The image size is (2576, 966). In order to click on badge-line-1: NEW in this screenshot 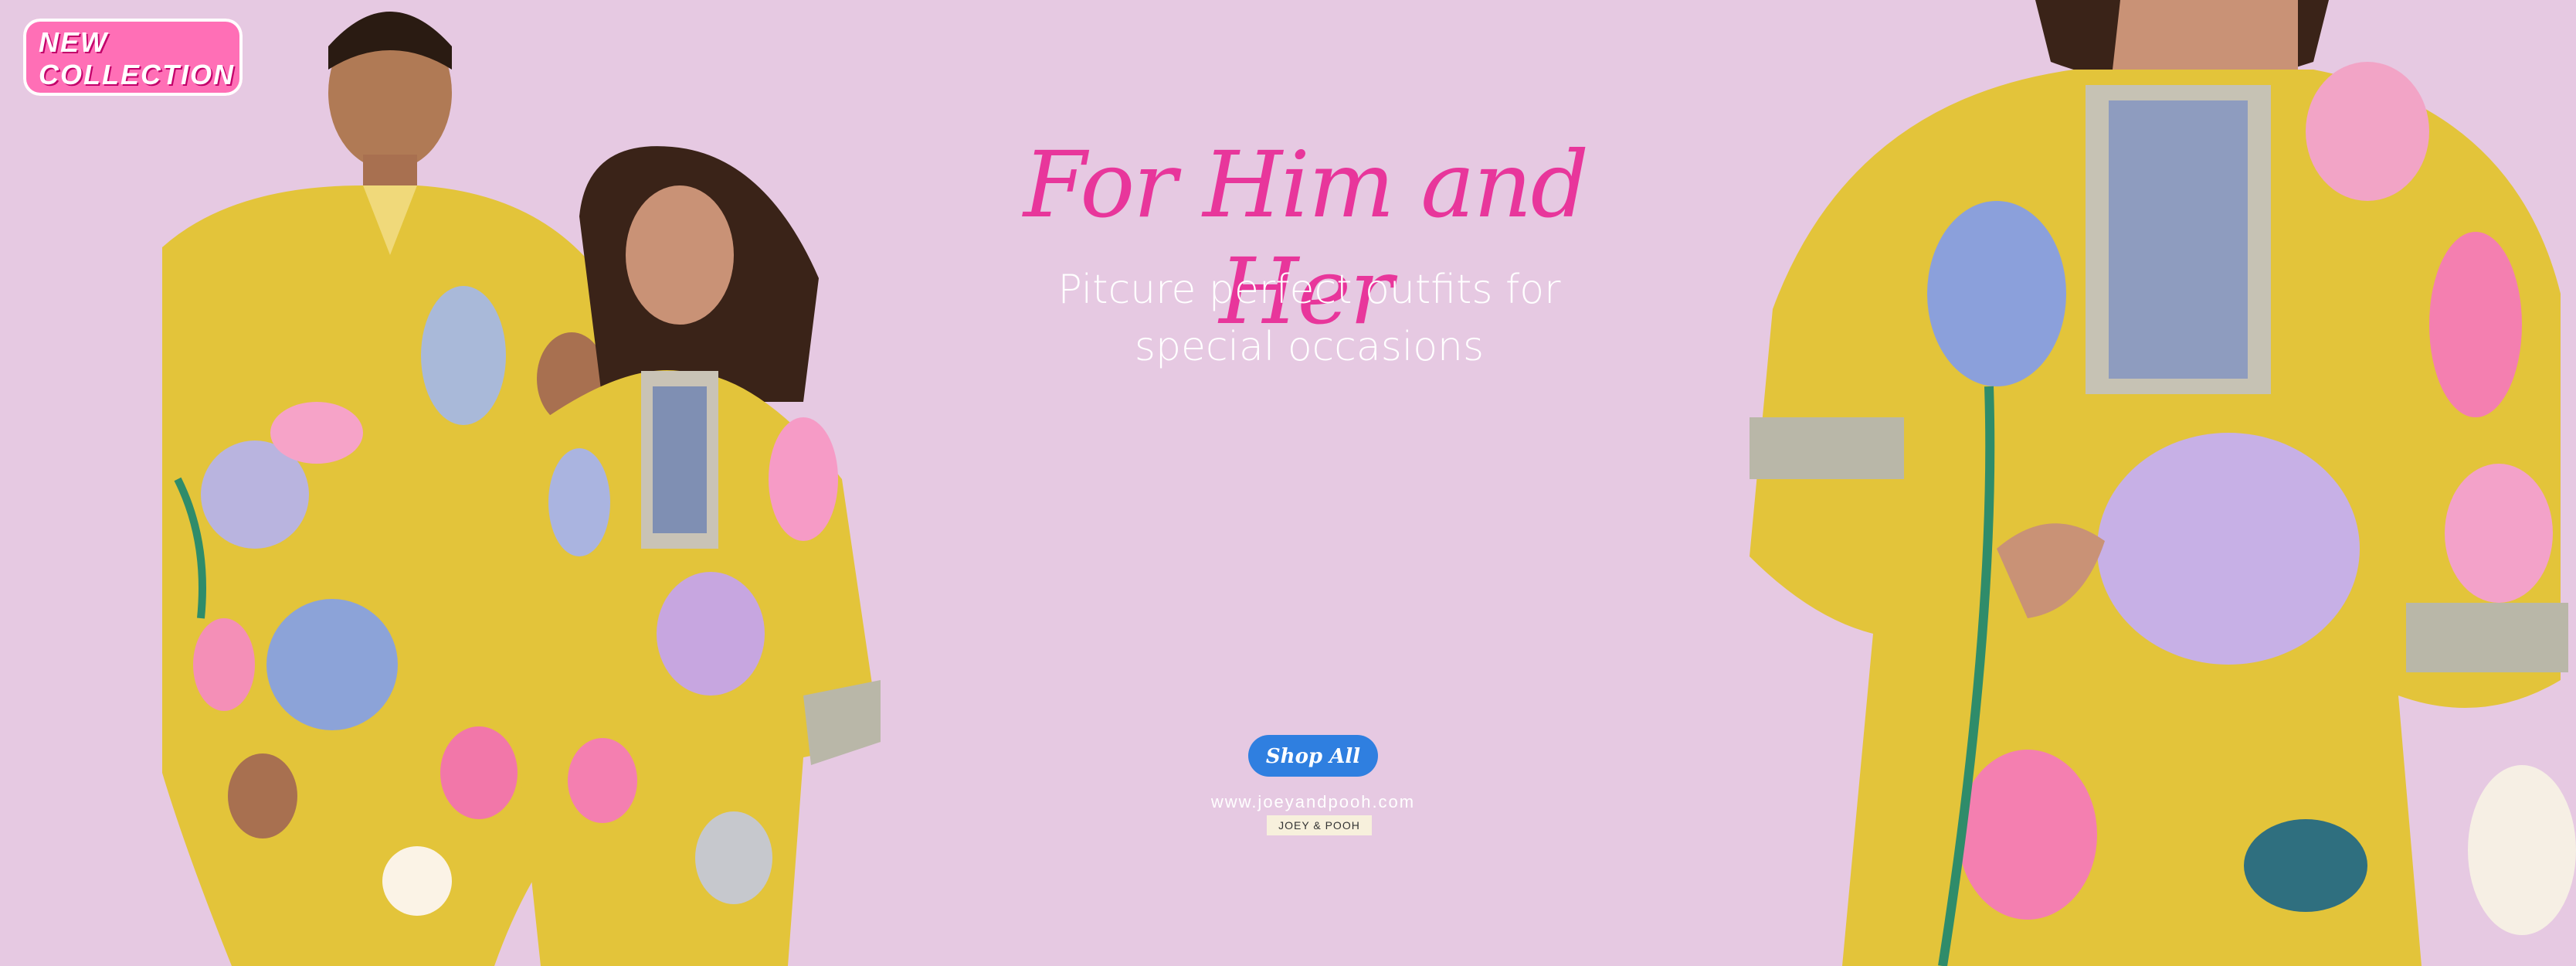, I will do `click(73, 42)`.